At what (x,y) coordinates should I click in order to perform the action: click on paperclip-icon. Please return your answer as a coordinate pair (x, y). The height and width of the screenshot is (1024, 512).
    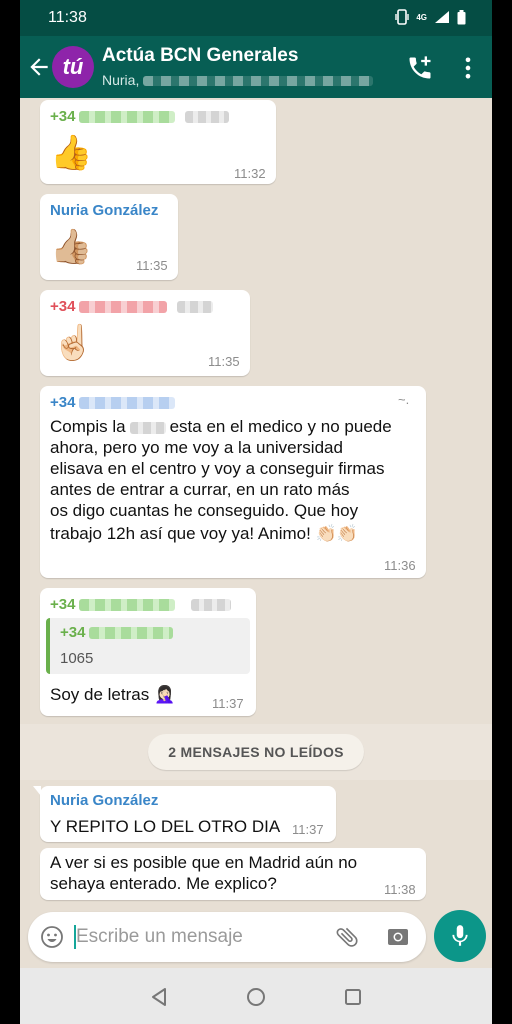
    Looking at the image, I should click on (347, 937).